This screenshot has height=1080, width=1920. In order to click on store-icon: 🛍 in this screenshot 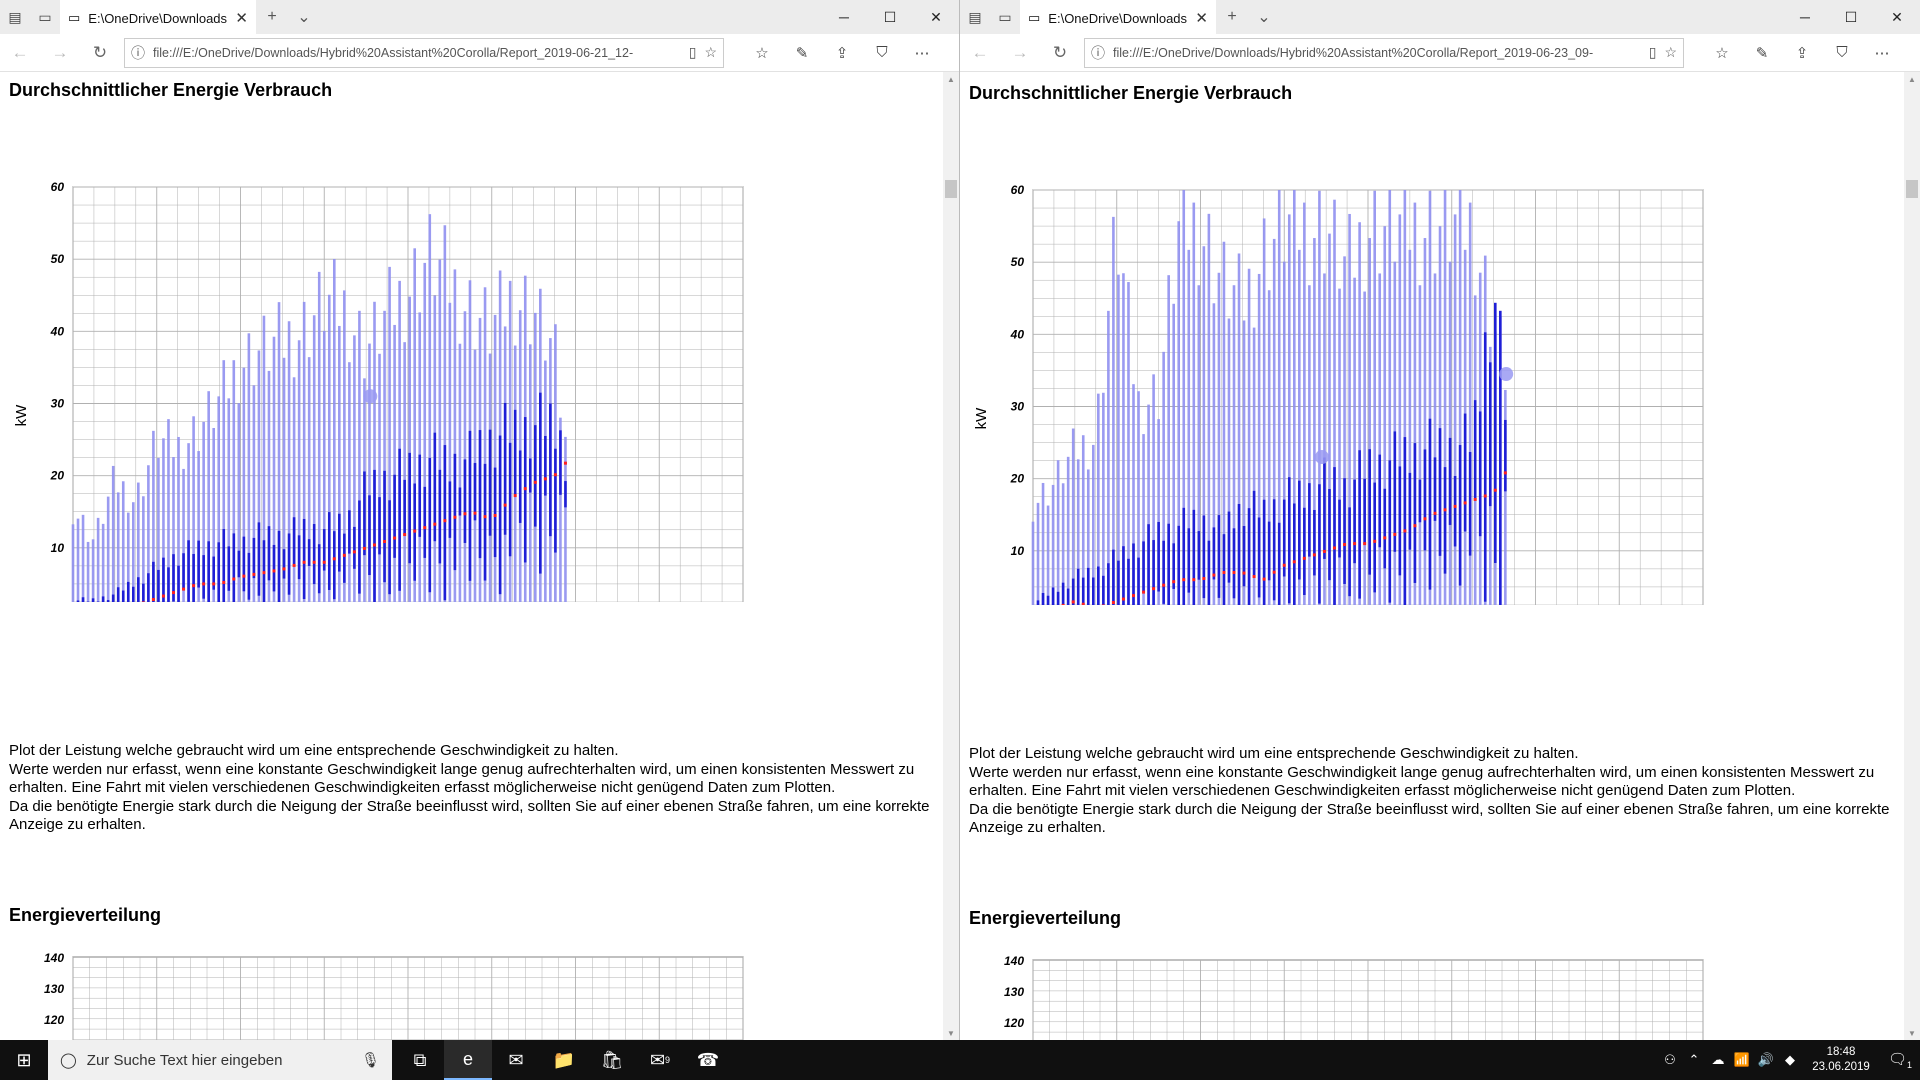, I will do `click(612, 1060)`.